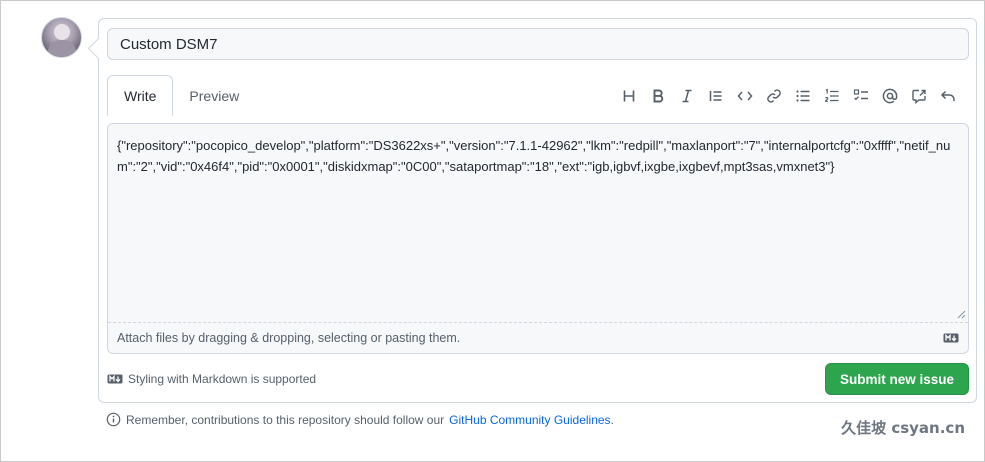 This screenshot has height=462, width=985. Describe the element at coordinates (889, 96) in the screenshot. I see `mention-icon` at that location.